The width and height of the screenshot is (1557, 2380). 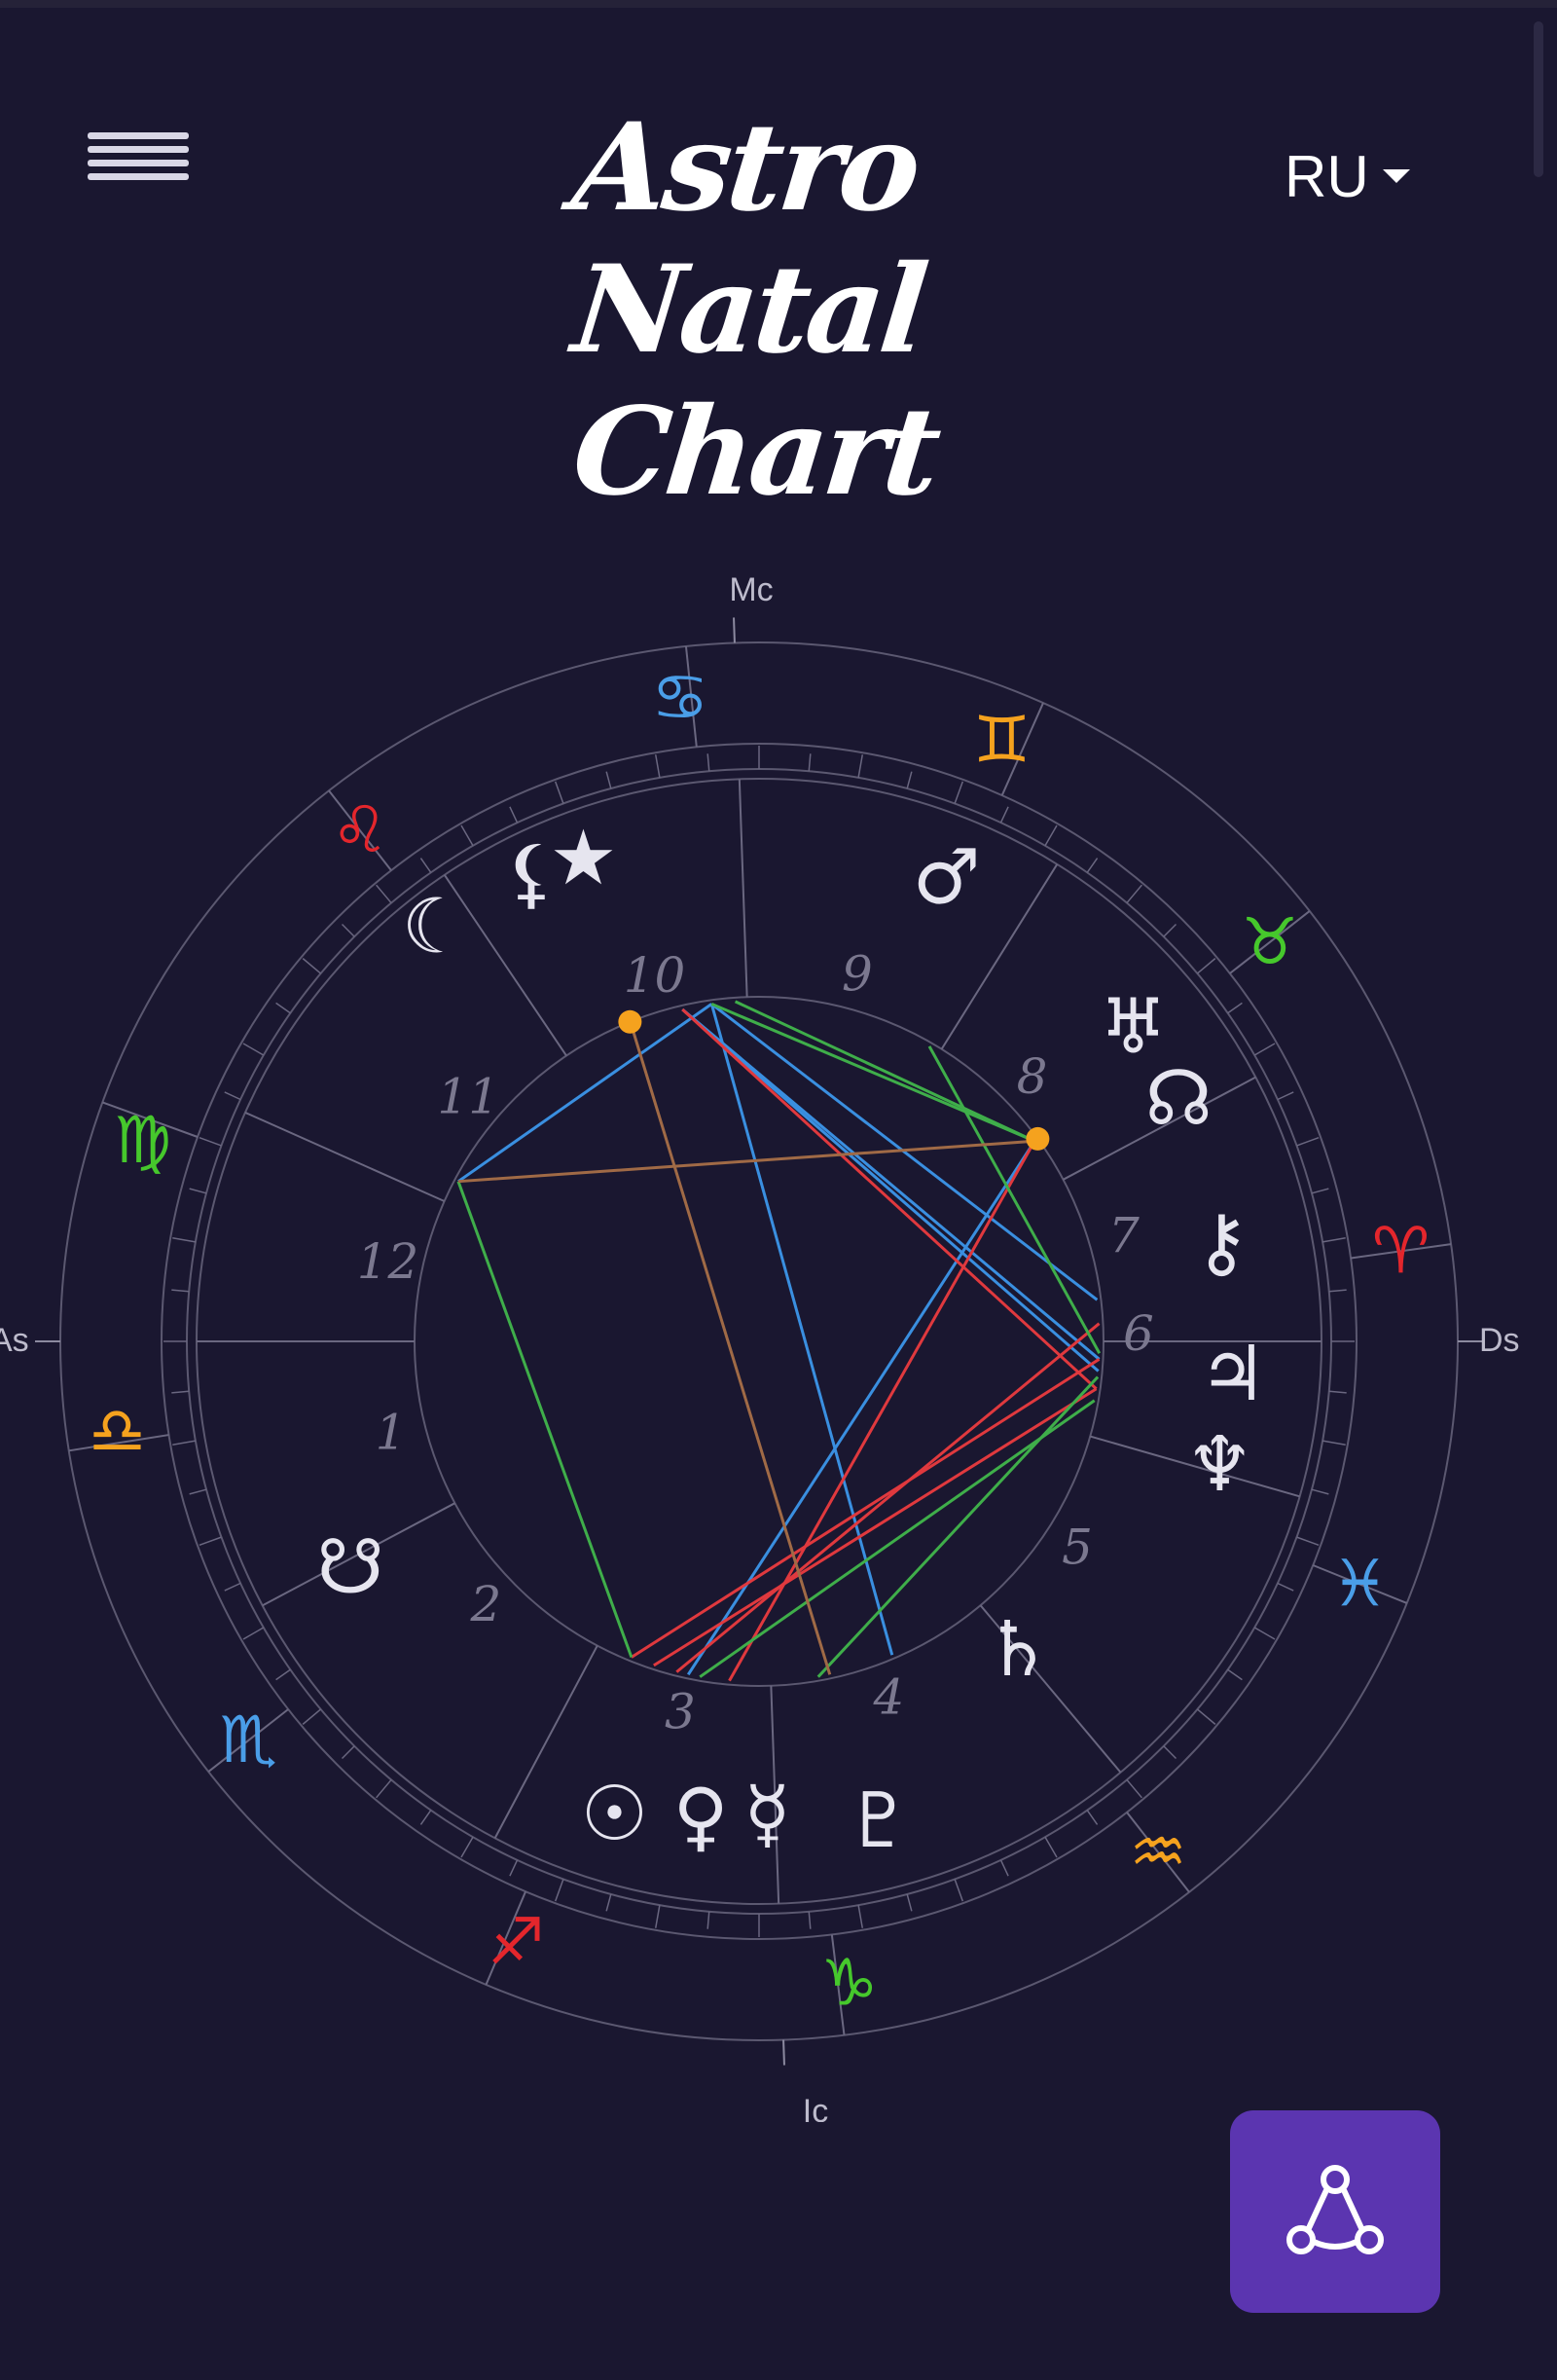 What do you see at coordinates (517, 1942) in the screenshot?
I see `sign-sagittarius-icon: ♐` at bounding box center [517, 1942].